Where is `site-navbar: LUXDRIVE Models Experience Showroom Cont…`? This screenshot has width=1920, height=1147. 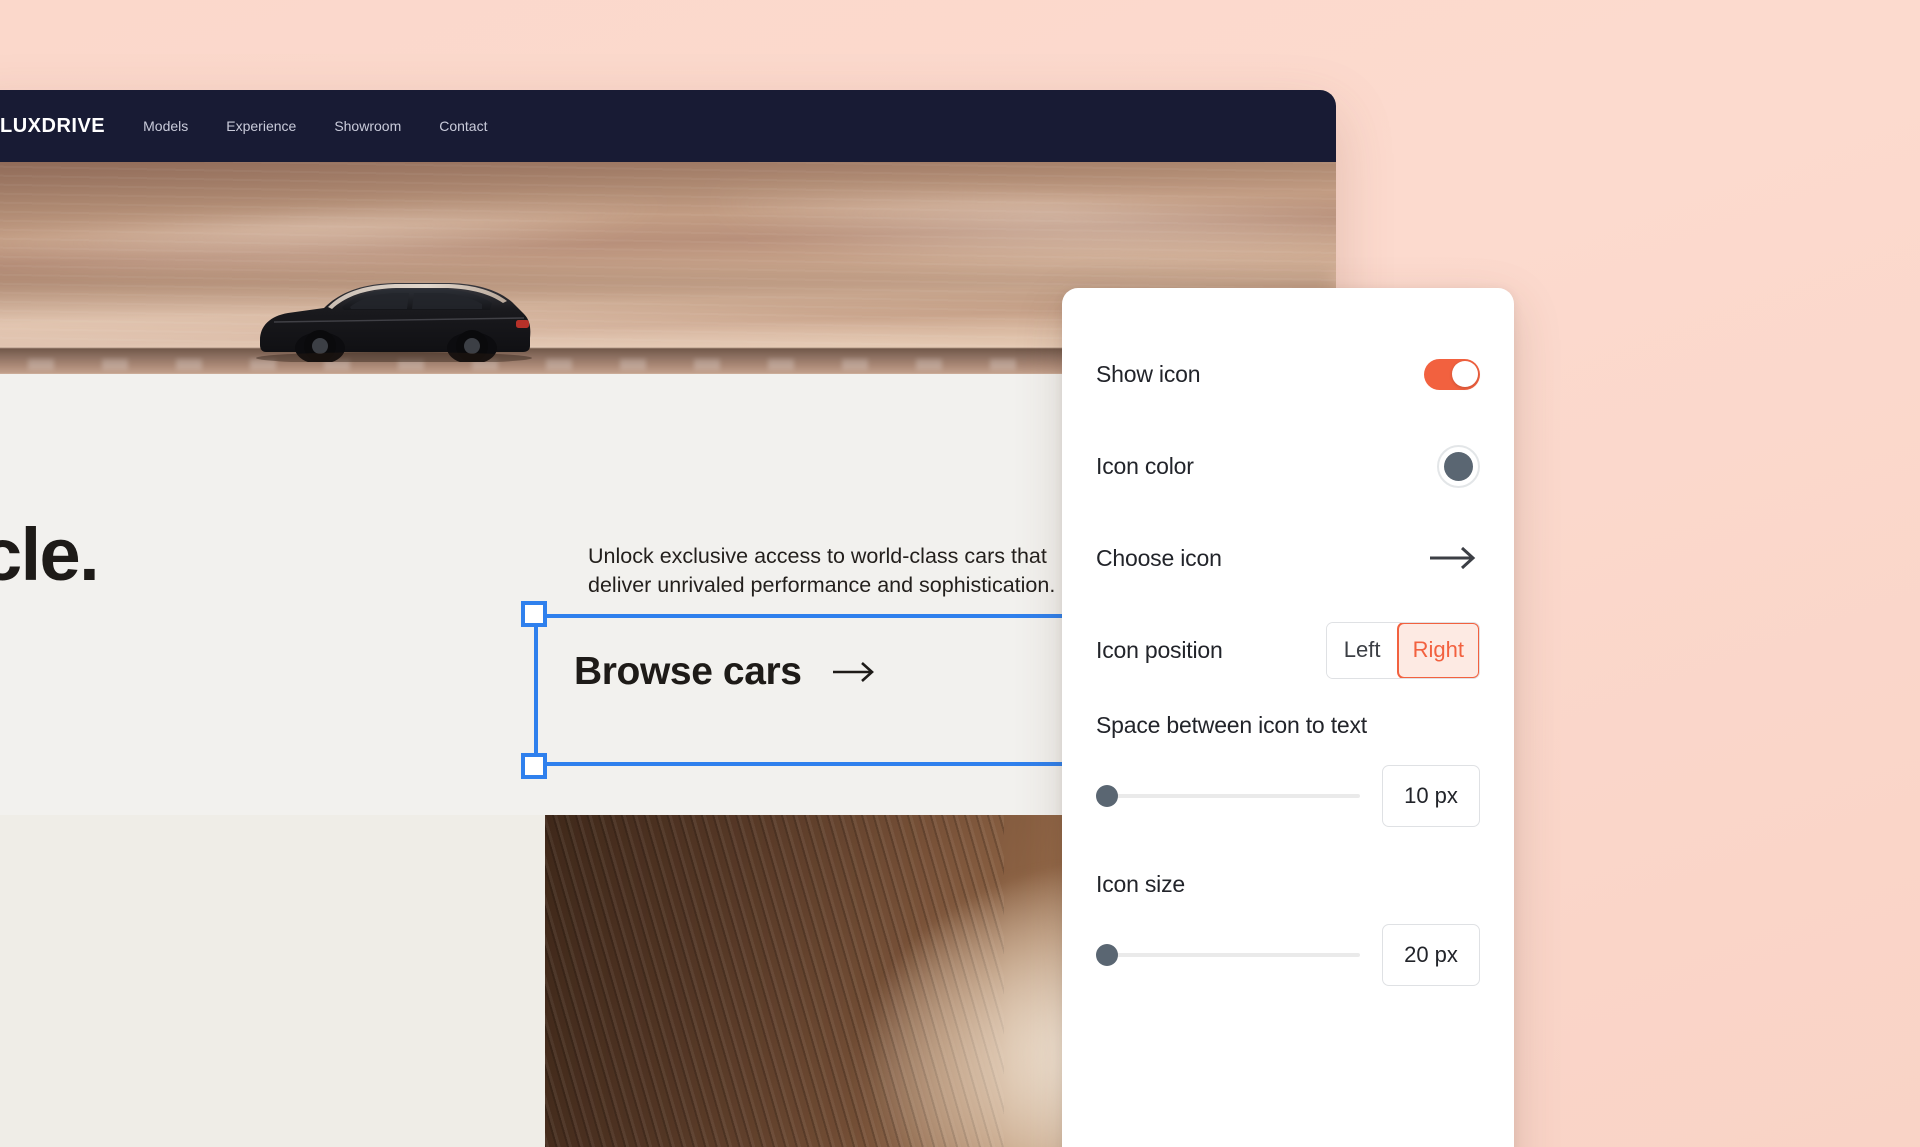
site-navbar: LUXDRIVE Models Experience Showroom Cont… is located at coordinates (668, 126).